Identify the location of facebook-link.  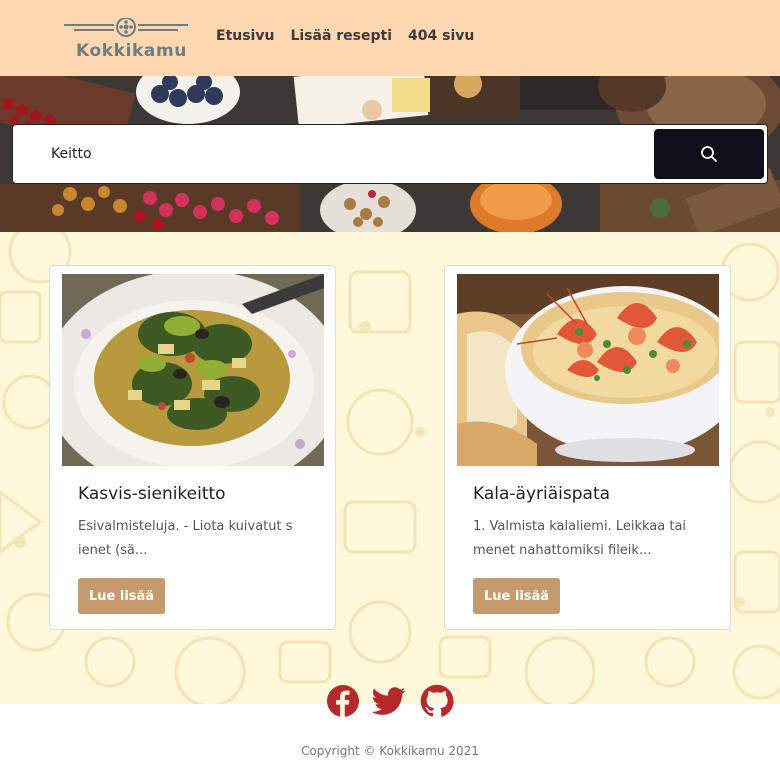
(343, 702).